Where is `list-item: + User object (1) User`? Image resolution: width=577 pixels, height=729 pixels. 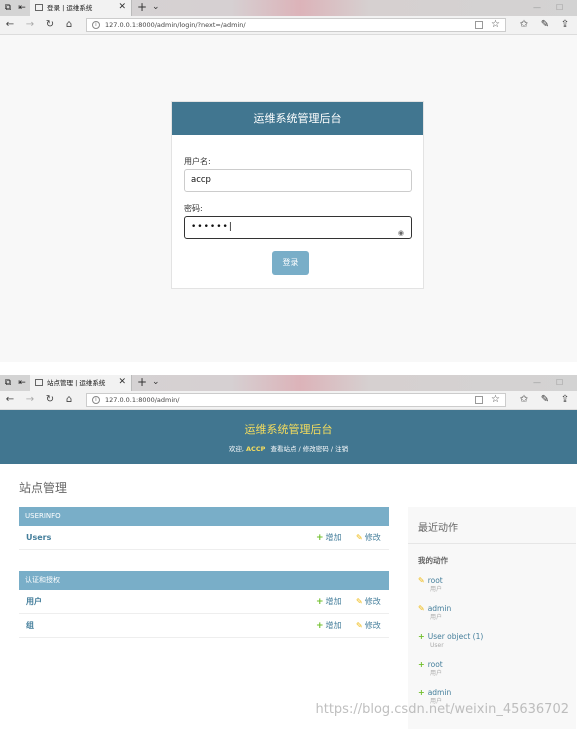 list-item: + User object (1) User is located at coordinates (493, 641).